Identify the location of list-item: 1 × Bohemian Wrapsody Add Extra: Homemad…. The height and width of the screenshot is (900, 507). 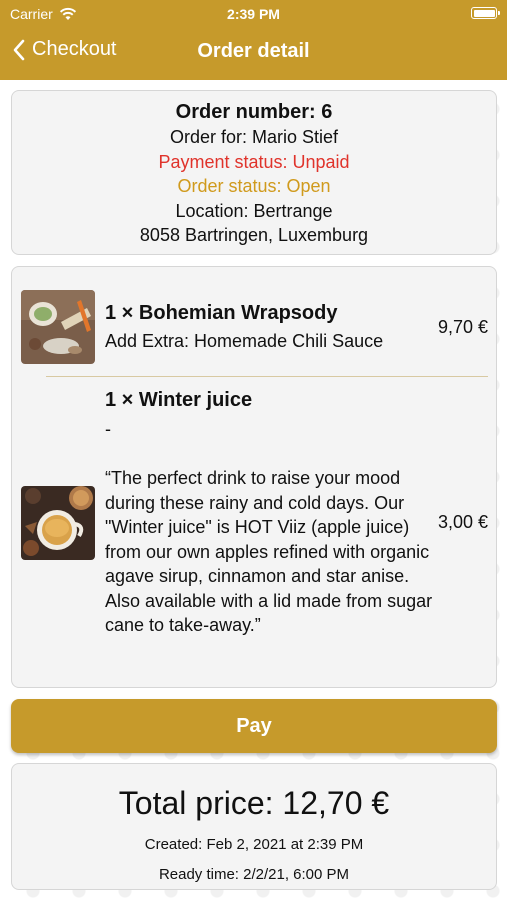
(255, 321).